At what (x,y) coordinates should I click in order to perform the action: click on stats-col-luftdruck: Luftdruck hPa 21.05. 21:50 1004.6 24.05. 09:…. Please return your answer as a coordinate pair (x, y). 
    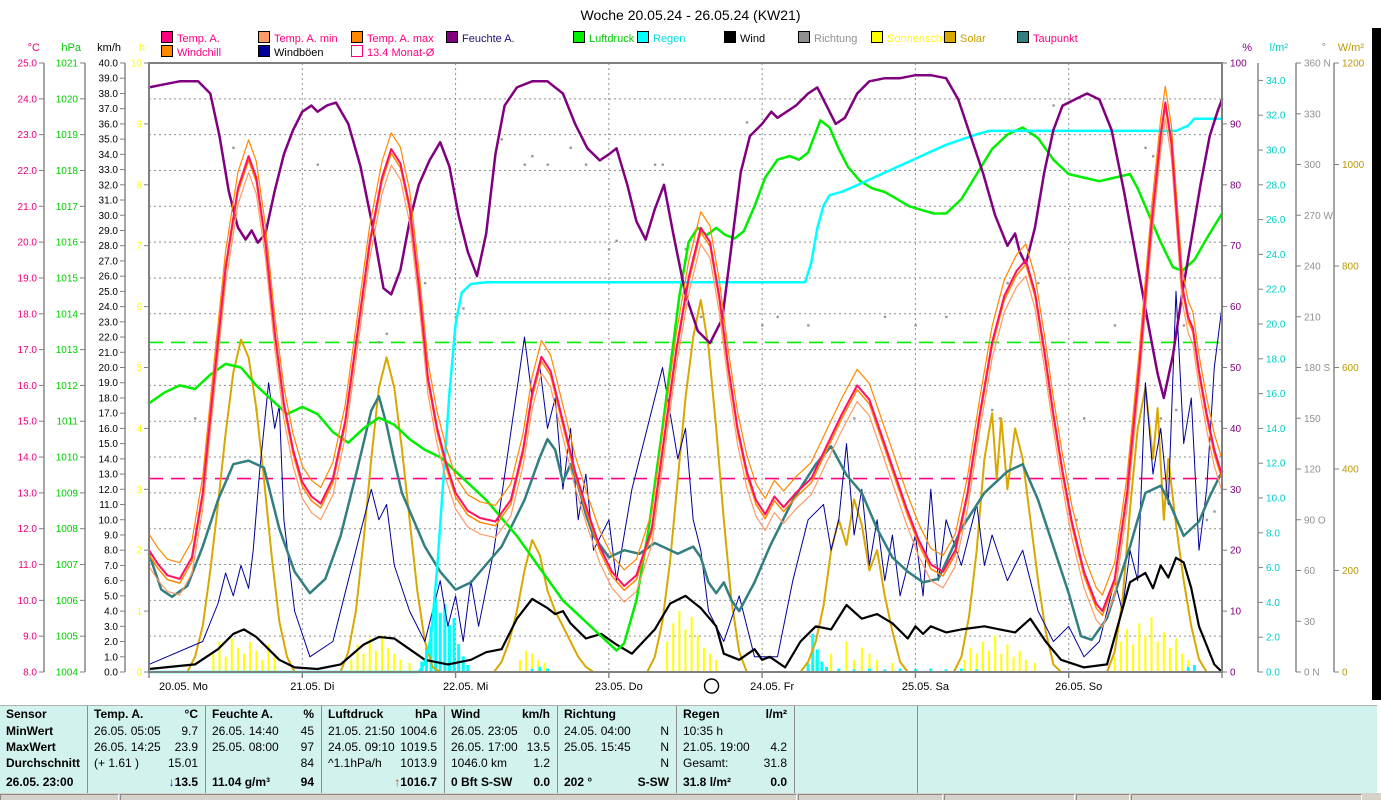
    Looking at the image, I should click on (383, 750).